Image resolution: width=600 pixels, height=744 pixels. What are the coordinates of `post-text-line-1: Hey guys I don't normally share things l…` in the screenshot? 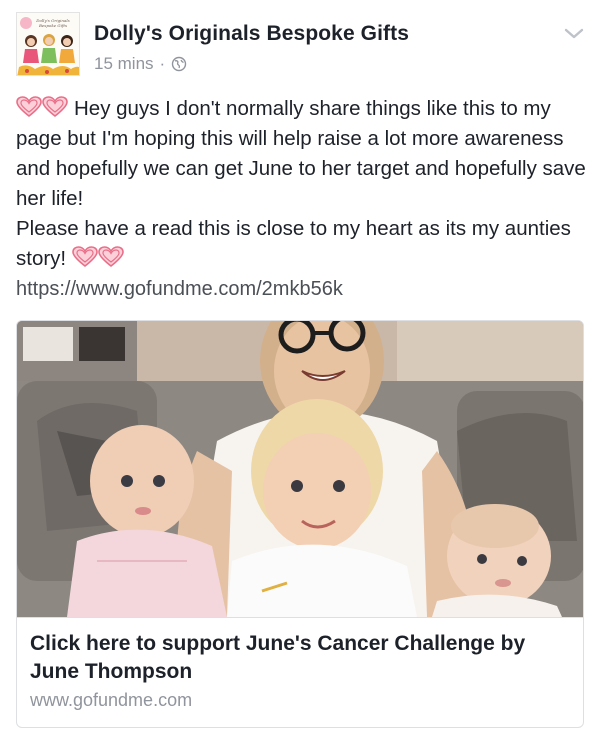 It's located at (301, 153).